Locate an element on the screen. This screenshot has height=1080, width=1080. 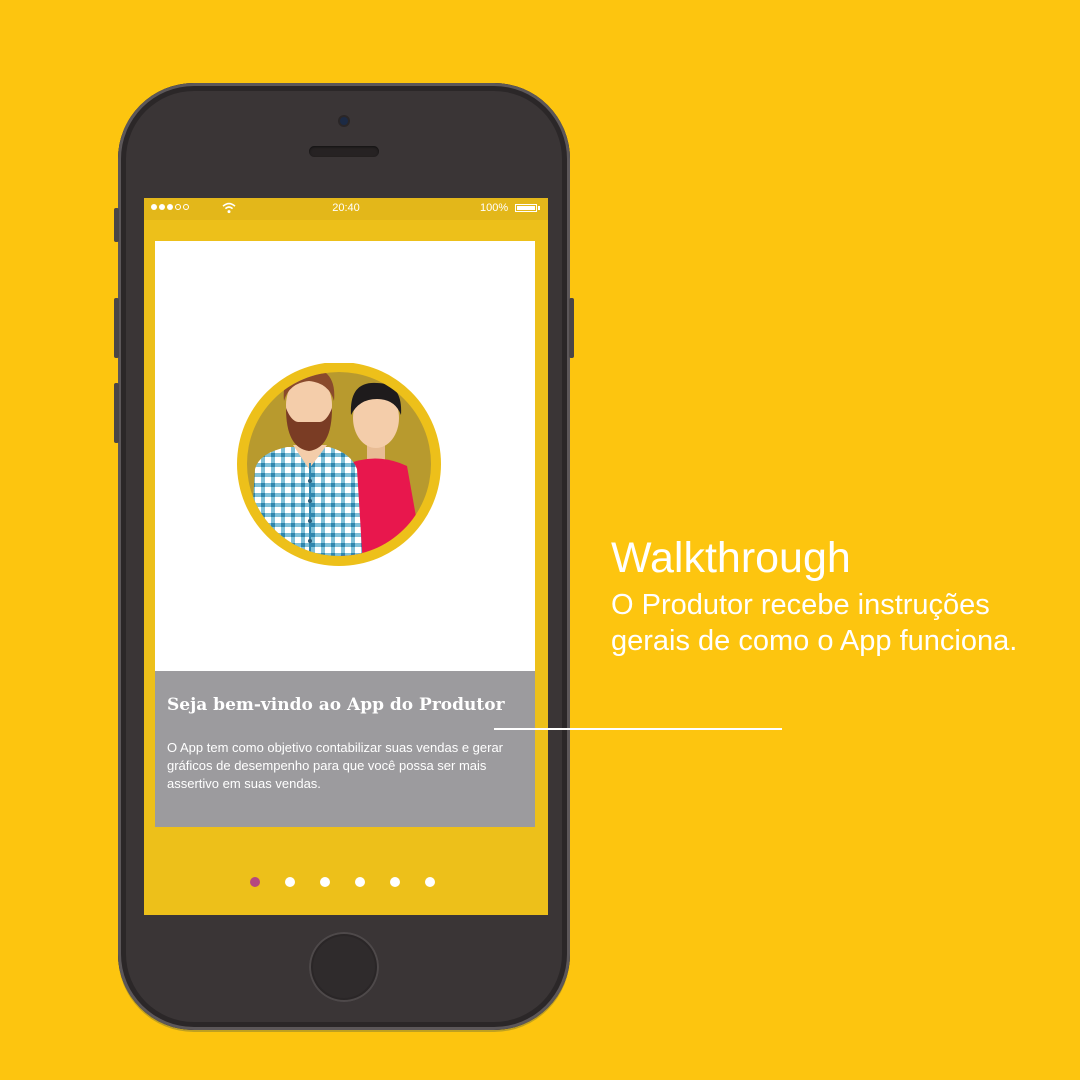
section-heading: Walkthrough is located at coordinates (731, 558).